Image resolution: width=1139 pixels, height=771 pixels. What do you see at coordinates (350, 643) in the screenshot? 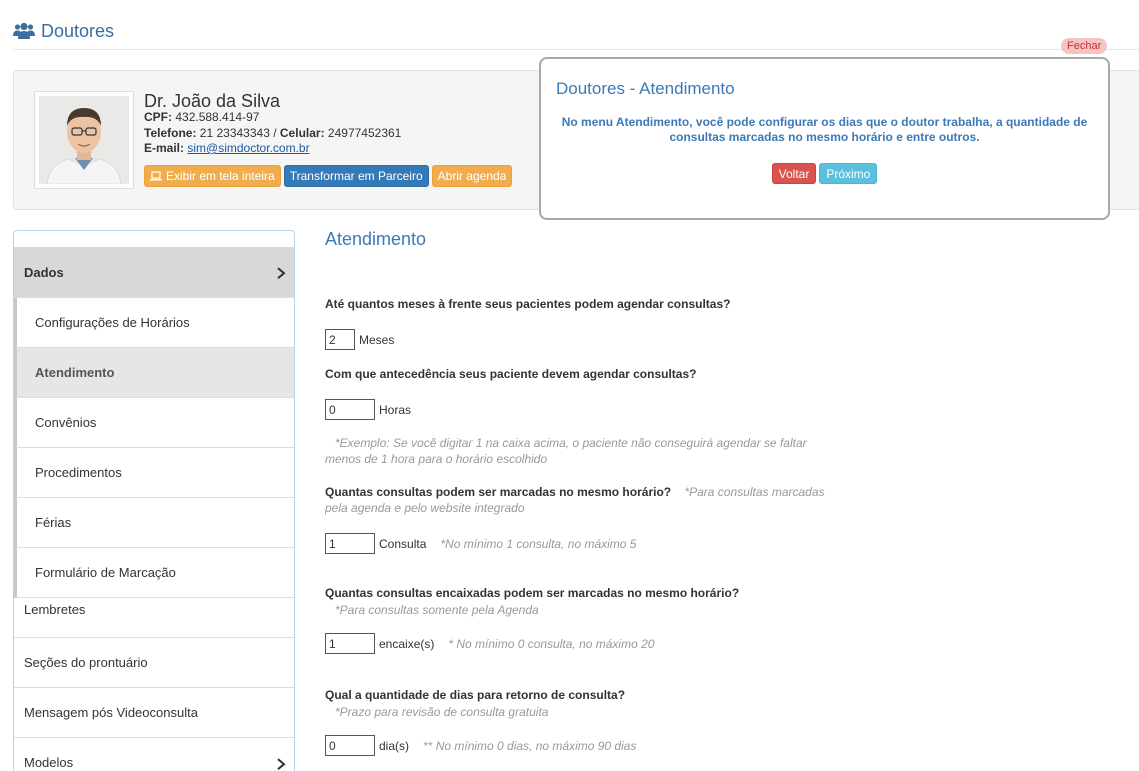
I see `encaixes-input` at bounding box center [350, 643].